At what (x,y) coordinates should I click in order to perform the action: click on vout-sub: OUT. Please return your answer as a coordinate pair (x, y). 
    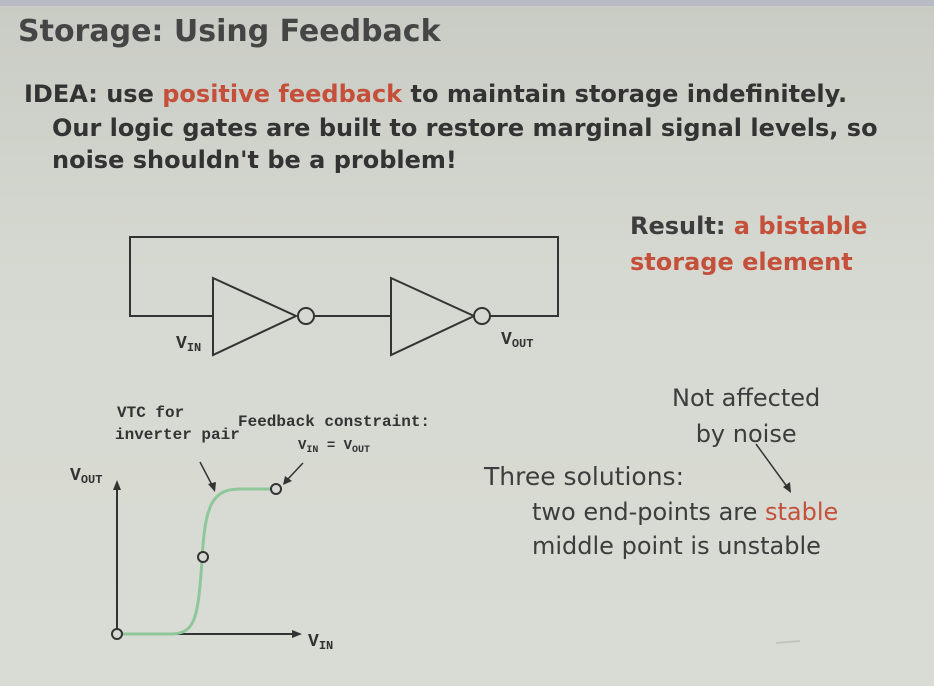
    Looking at the image, I should click on (522, 344).